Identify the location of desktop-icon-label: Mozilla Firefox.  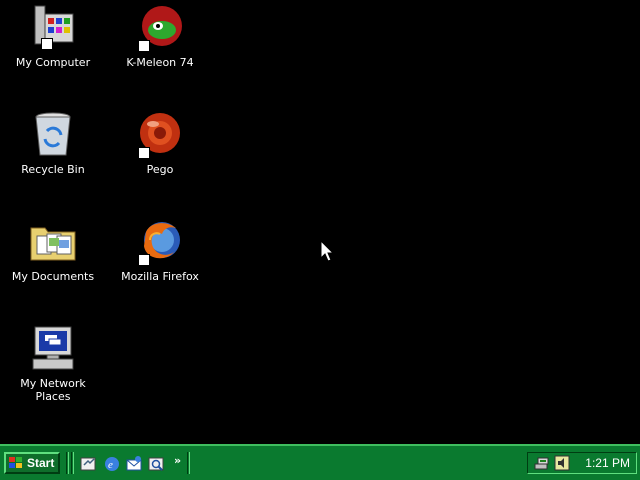
(160, 276).